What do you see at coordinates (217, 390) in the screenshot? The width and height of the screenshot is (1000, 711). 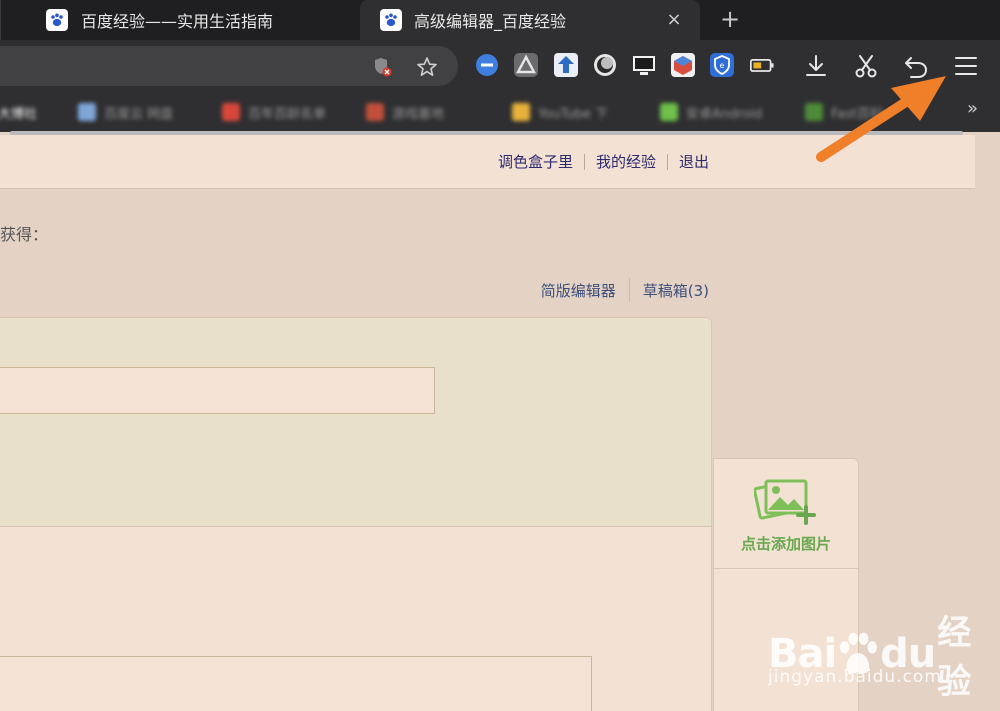 I see `title-input` at bounding box center [217, 390].